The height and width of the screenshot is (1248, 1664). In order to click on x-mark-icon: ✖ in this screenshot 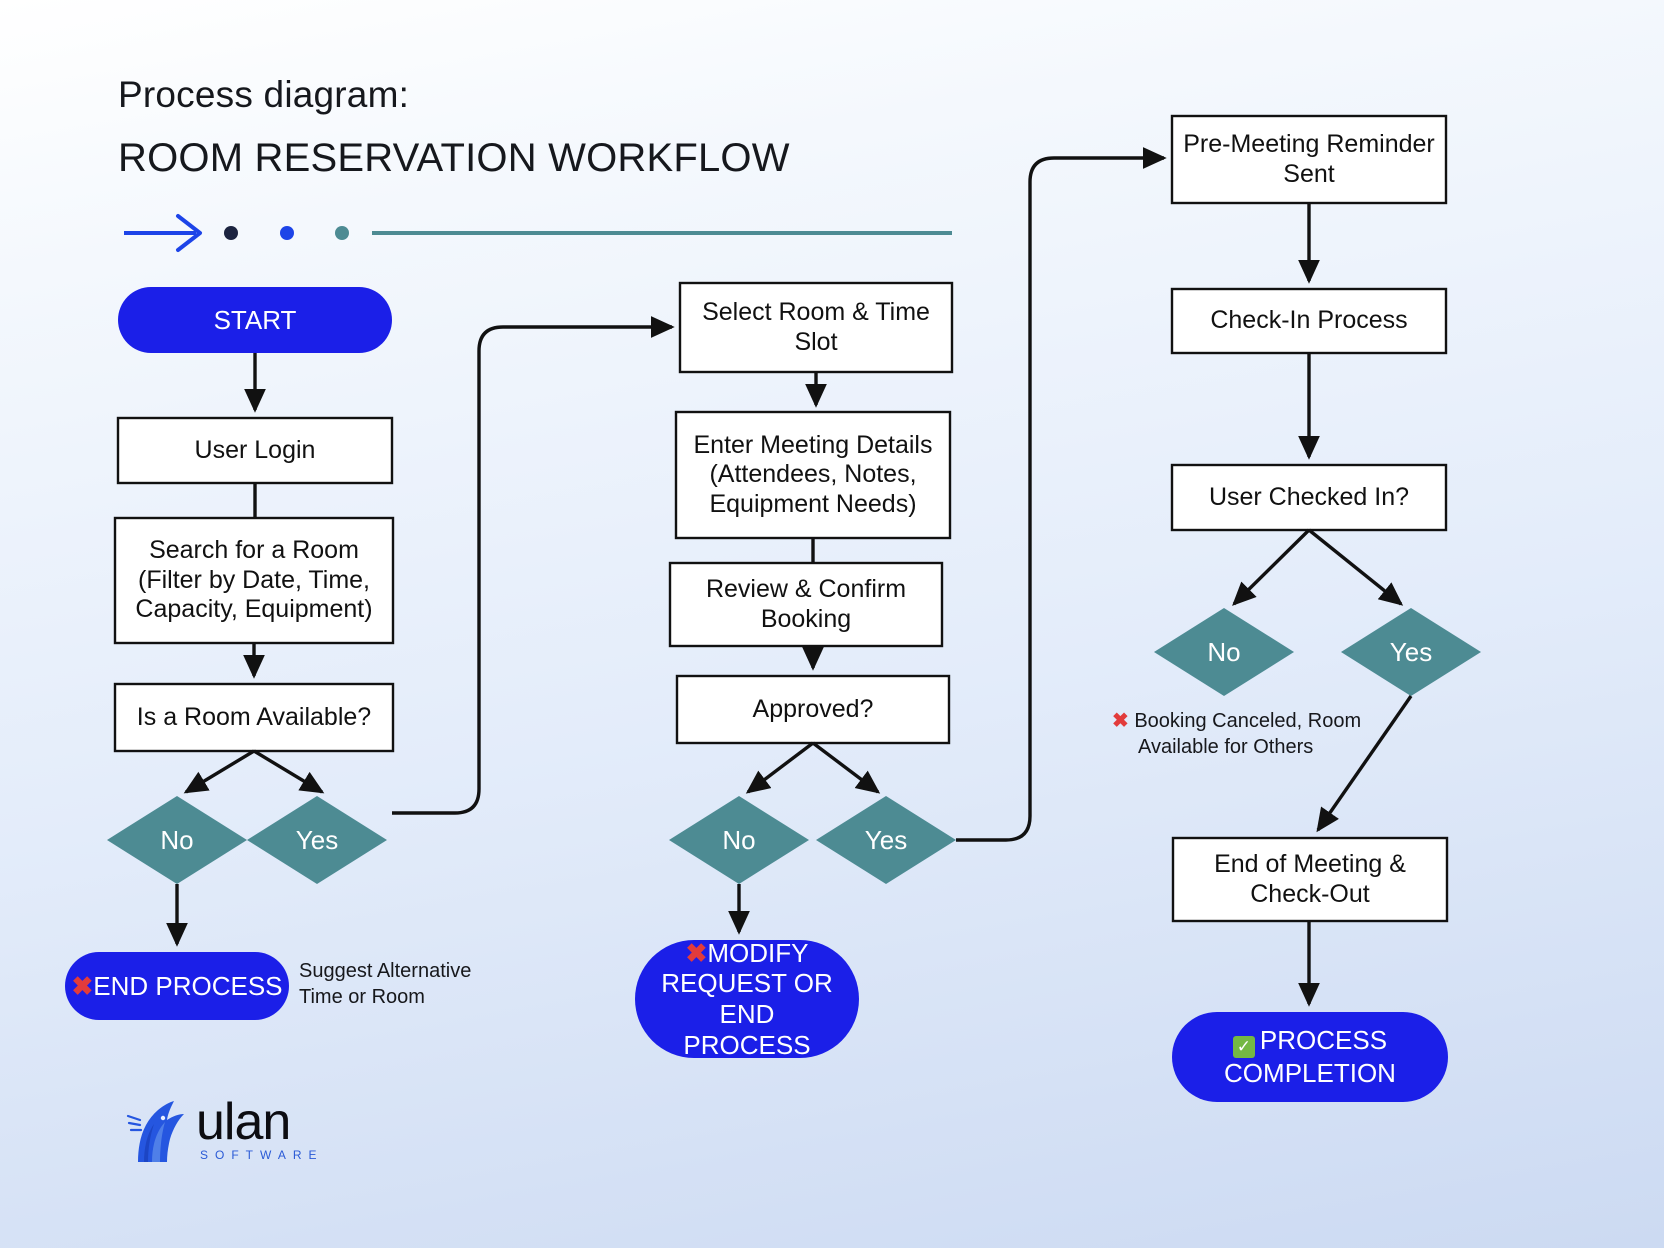, I will do `click(1120, 721)`.